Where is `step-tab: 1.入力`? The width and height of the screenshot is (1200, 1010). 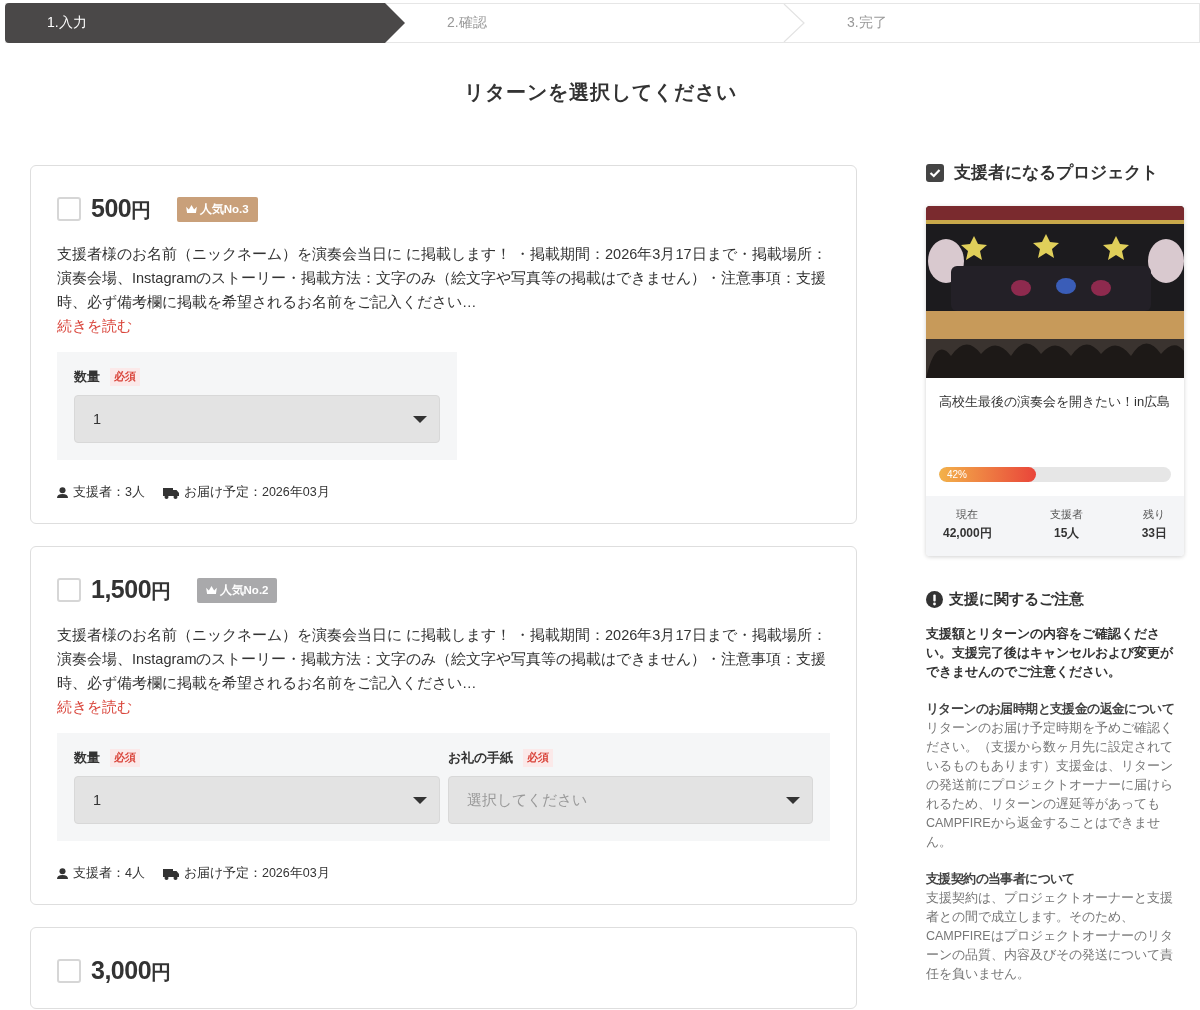
step-tab: 1.入力 is located at coordinates (205, 23).